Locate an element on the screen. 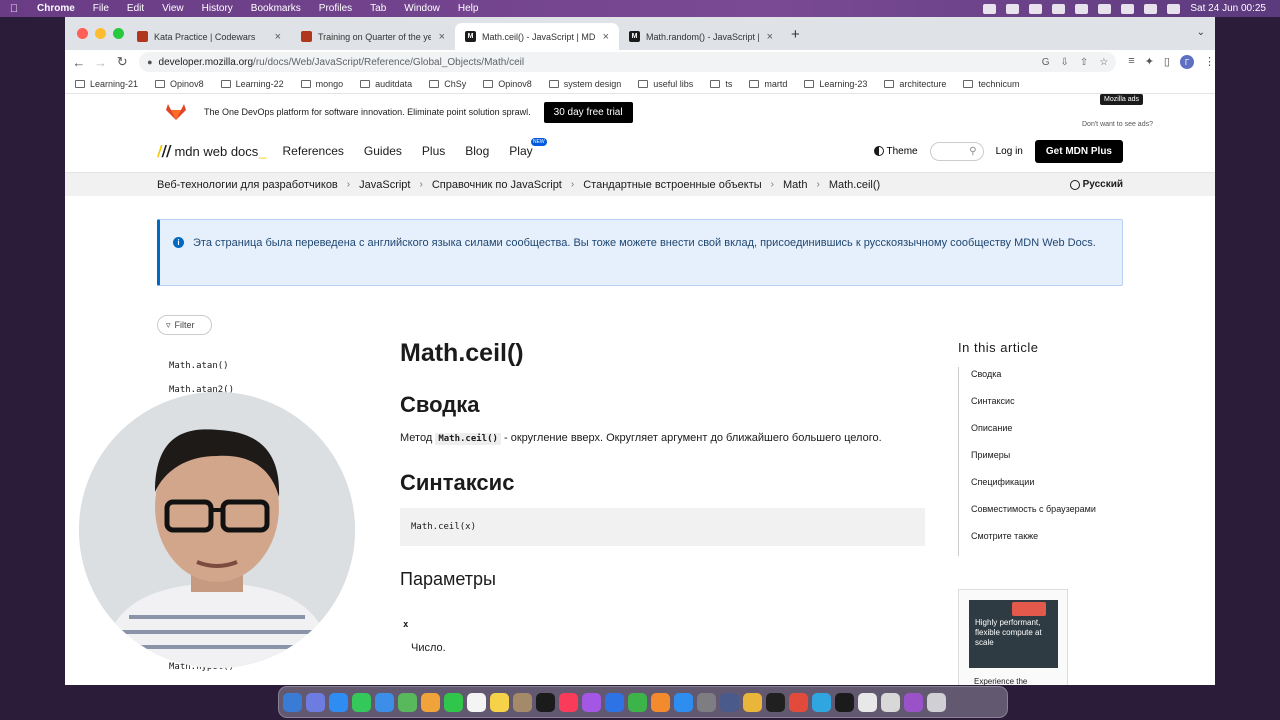 The width and height of the screenshot is (1280, 720). bookmark-folder: system design is located at coordinates (584, 84).